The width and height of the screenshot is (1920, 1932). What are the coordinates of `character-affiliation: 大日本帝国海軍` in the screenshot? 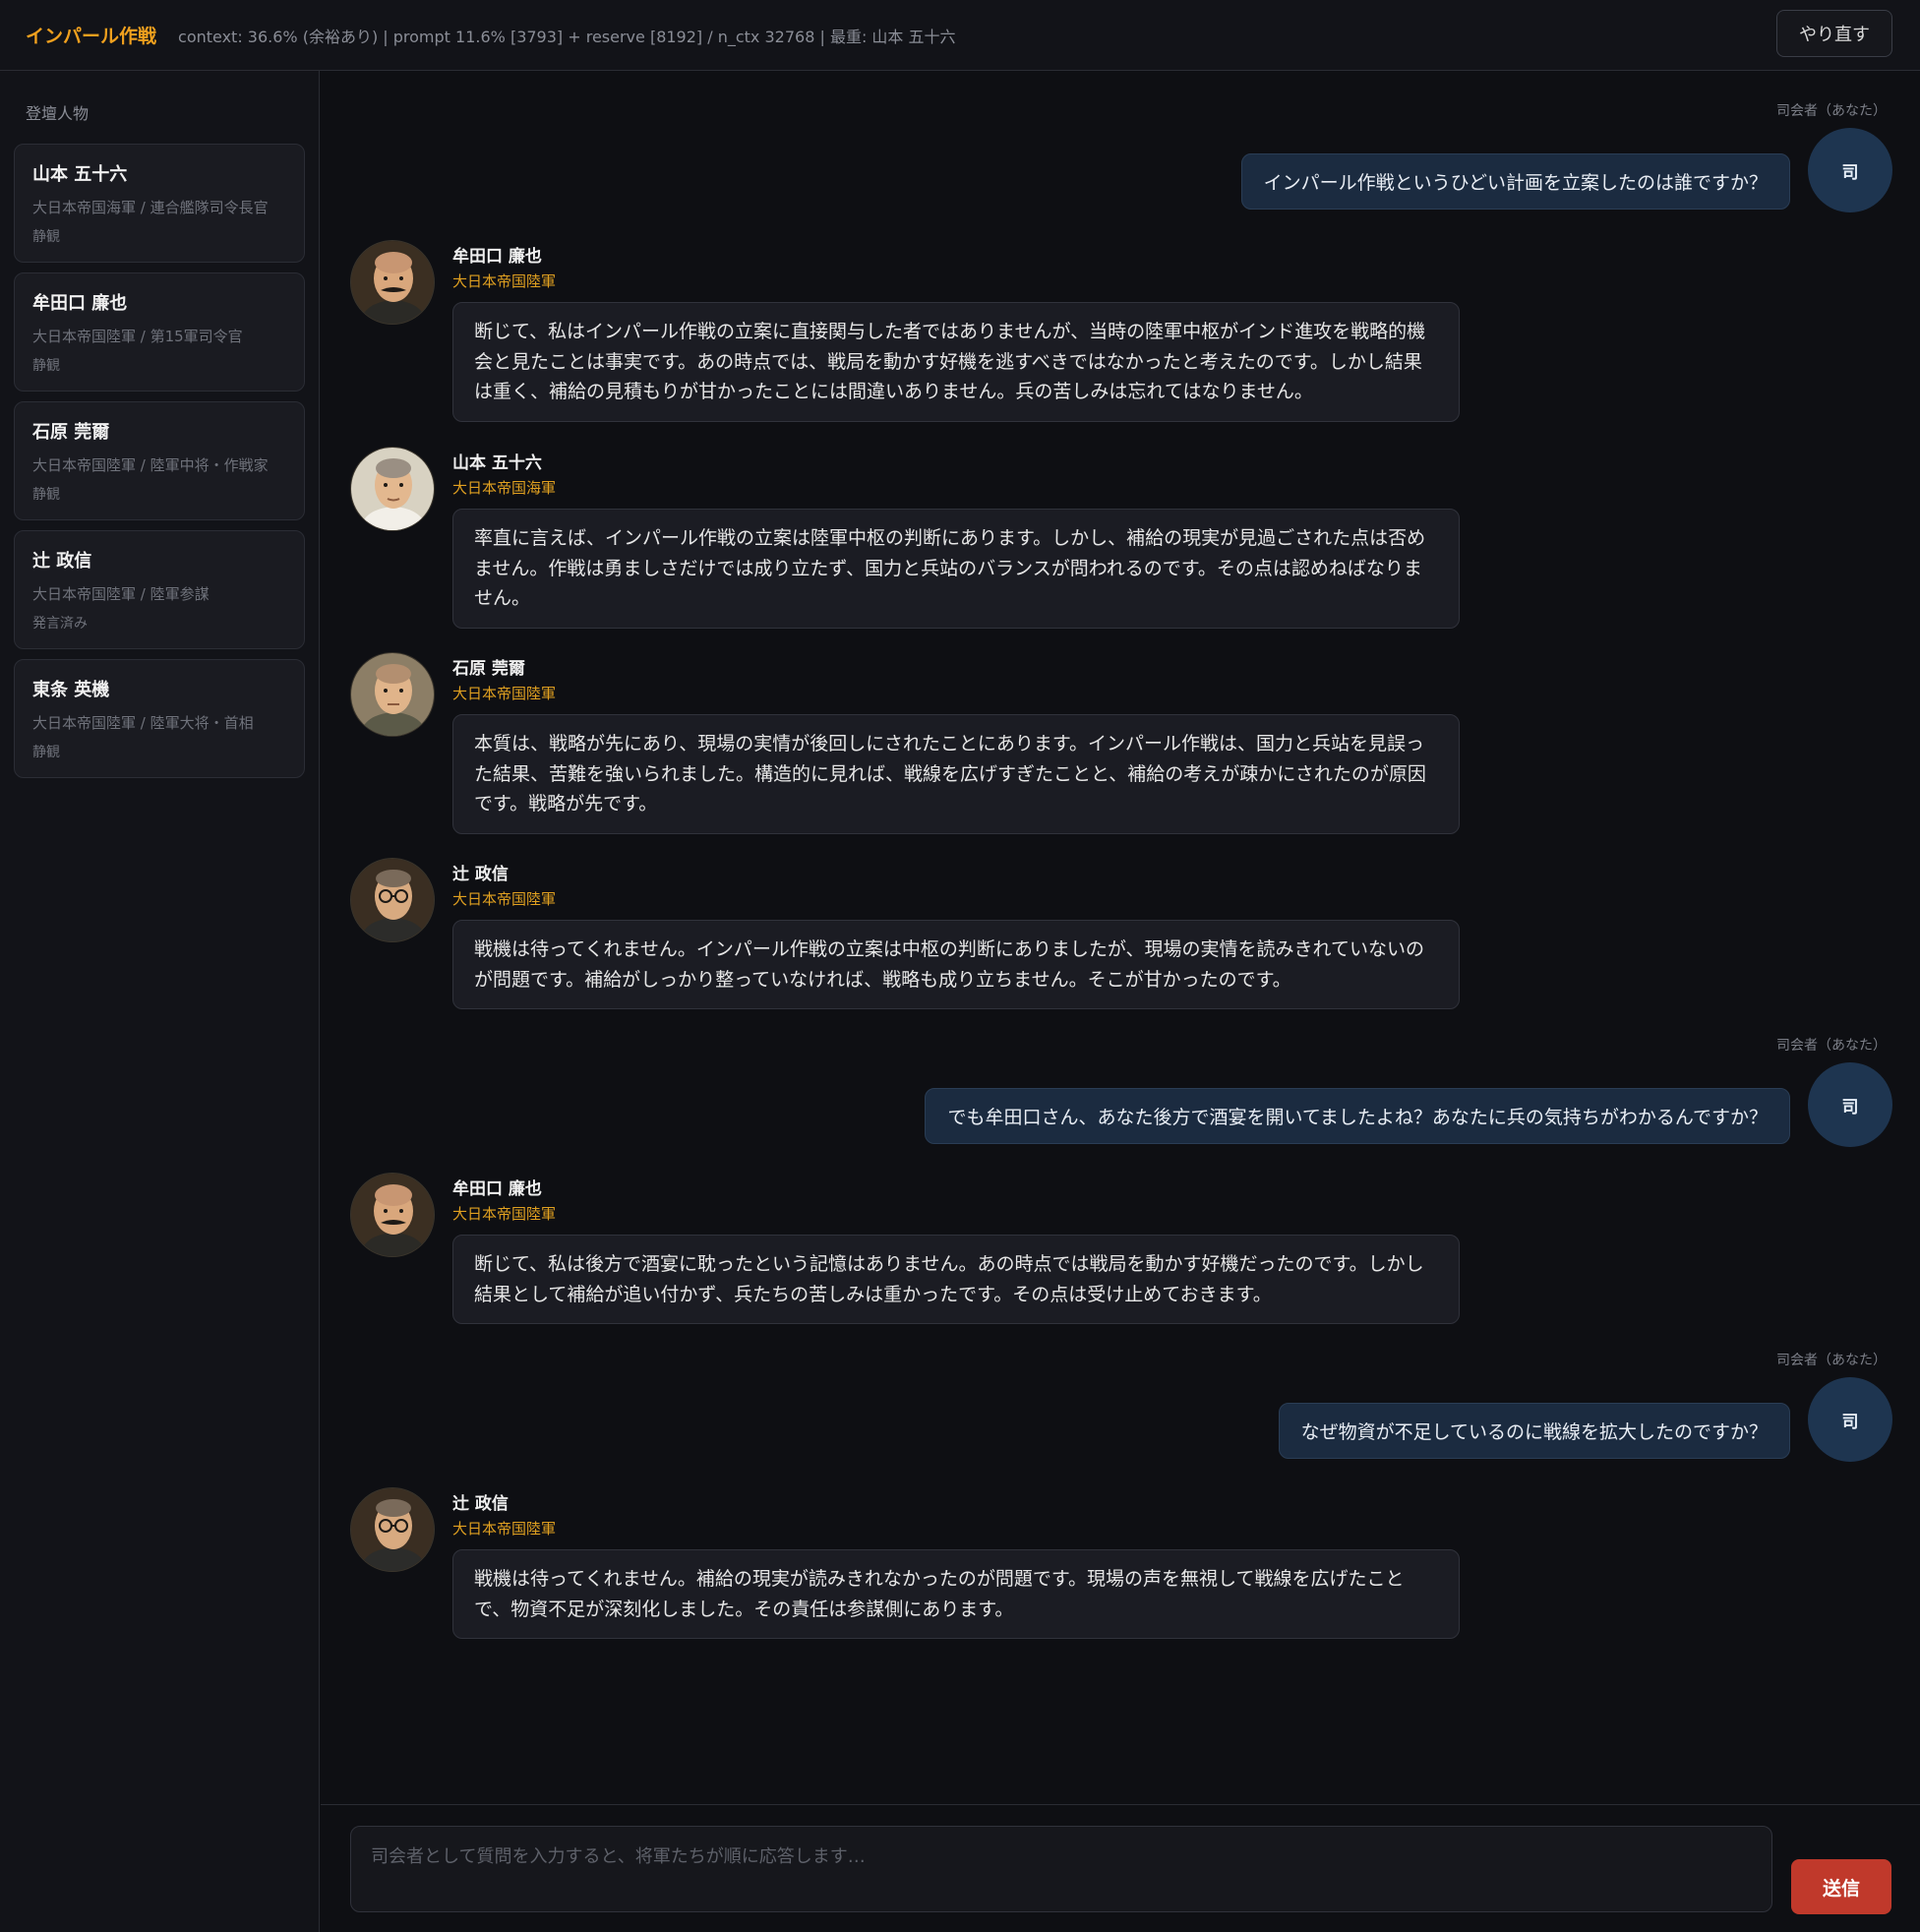 It's located at (504, 488).